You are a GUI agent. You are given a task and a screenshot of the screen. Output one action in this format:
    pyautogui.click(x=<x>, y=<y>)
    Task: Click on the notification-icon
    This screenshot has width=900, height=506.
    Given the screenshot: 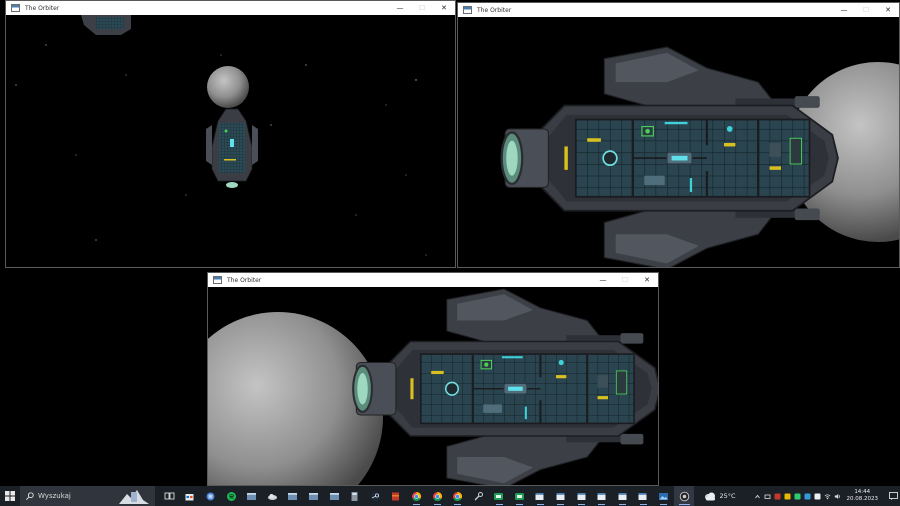 What is the action you would take?
    pyautogui.click(x=893, y=496)
    